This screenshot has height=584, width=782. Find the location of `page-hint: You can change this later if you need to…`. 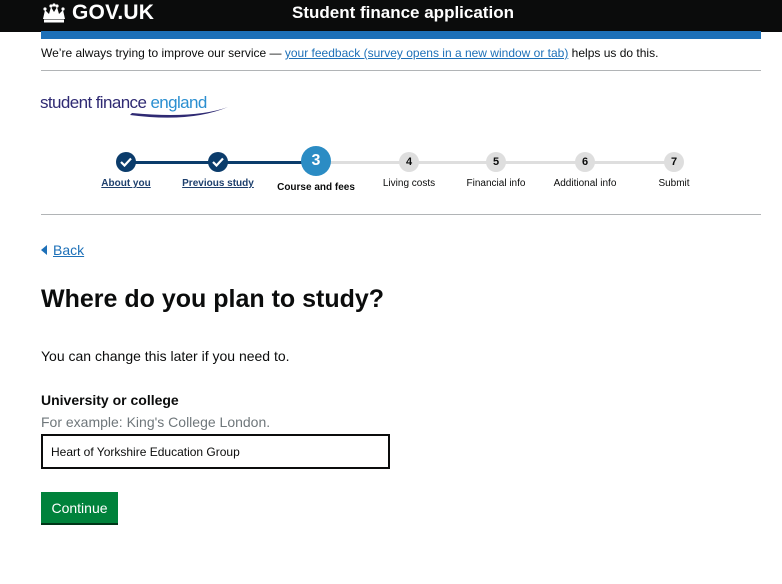

page-hint: You can change this later if you need to… is located at coordinates (165, 356).